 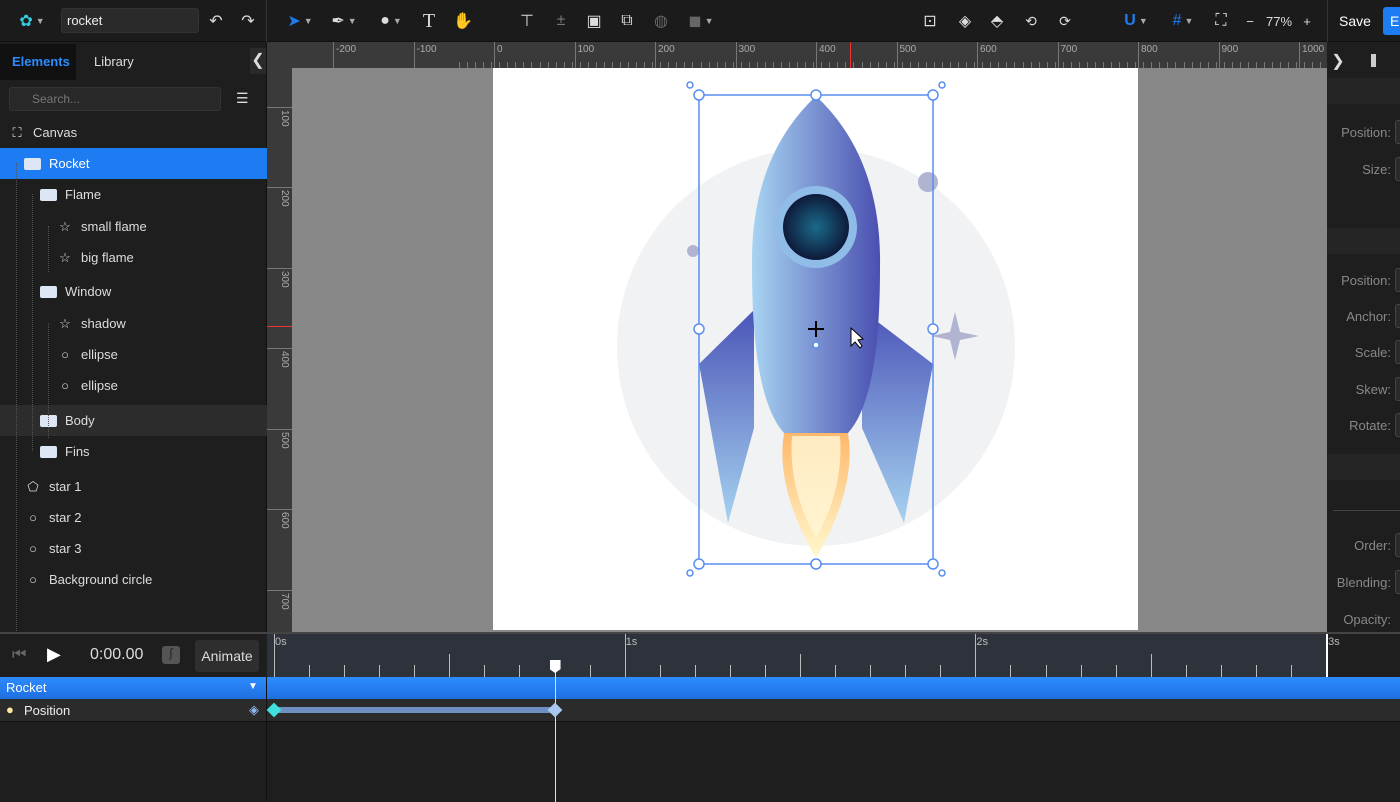 What do you see at coordinates (345, 55) in the screenshot?
I see `ruler-label: -200` at bounding box center [345, 55].